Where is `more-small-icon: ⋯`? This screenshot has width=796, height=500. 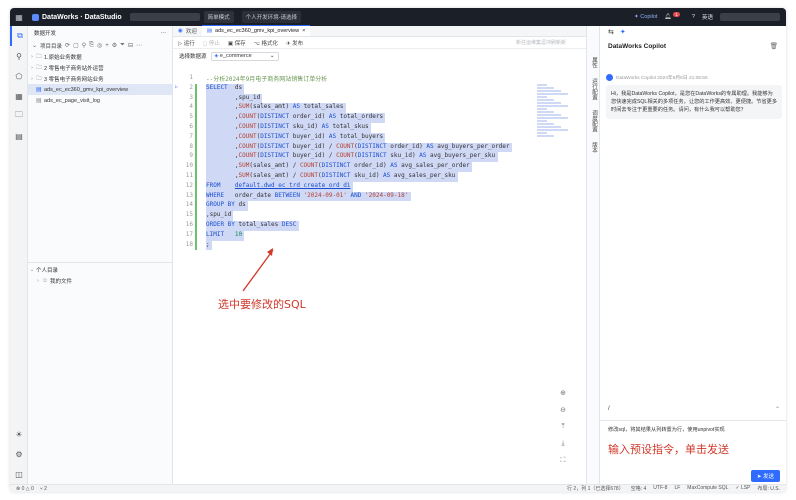 more-small-icon: ⋯ is located at coordinates (139, 45).